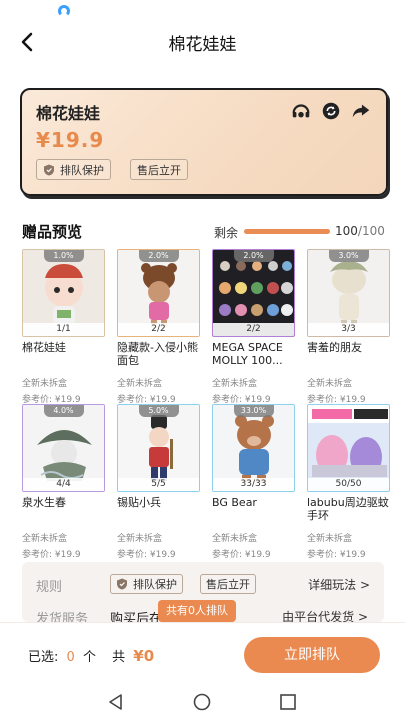  I want to click on gift-image: 4.0% 4/4, so click(63, 448).